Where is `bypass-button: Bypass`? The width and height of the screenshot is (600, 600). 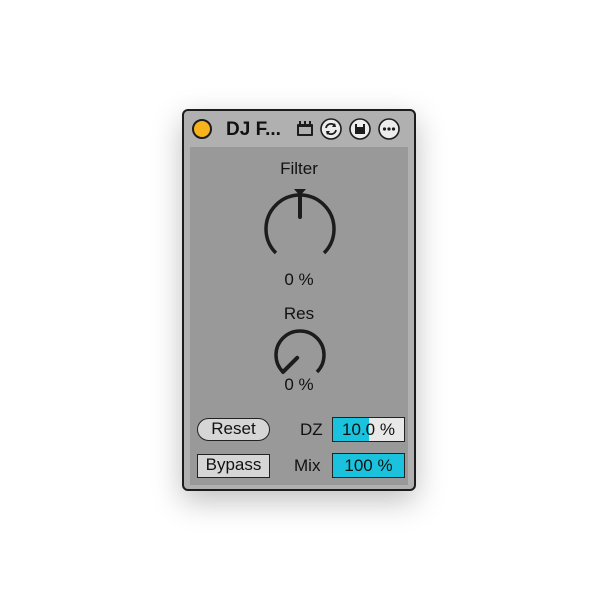
bypass-button: Bypass is located at coordinates (233, 466).